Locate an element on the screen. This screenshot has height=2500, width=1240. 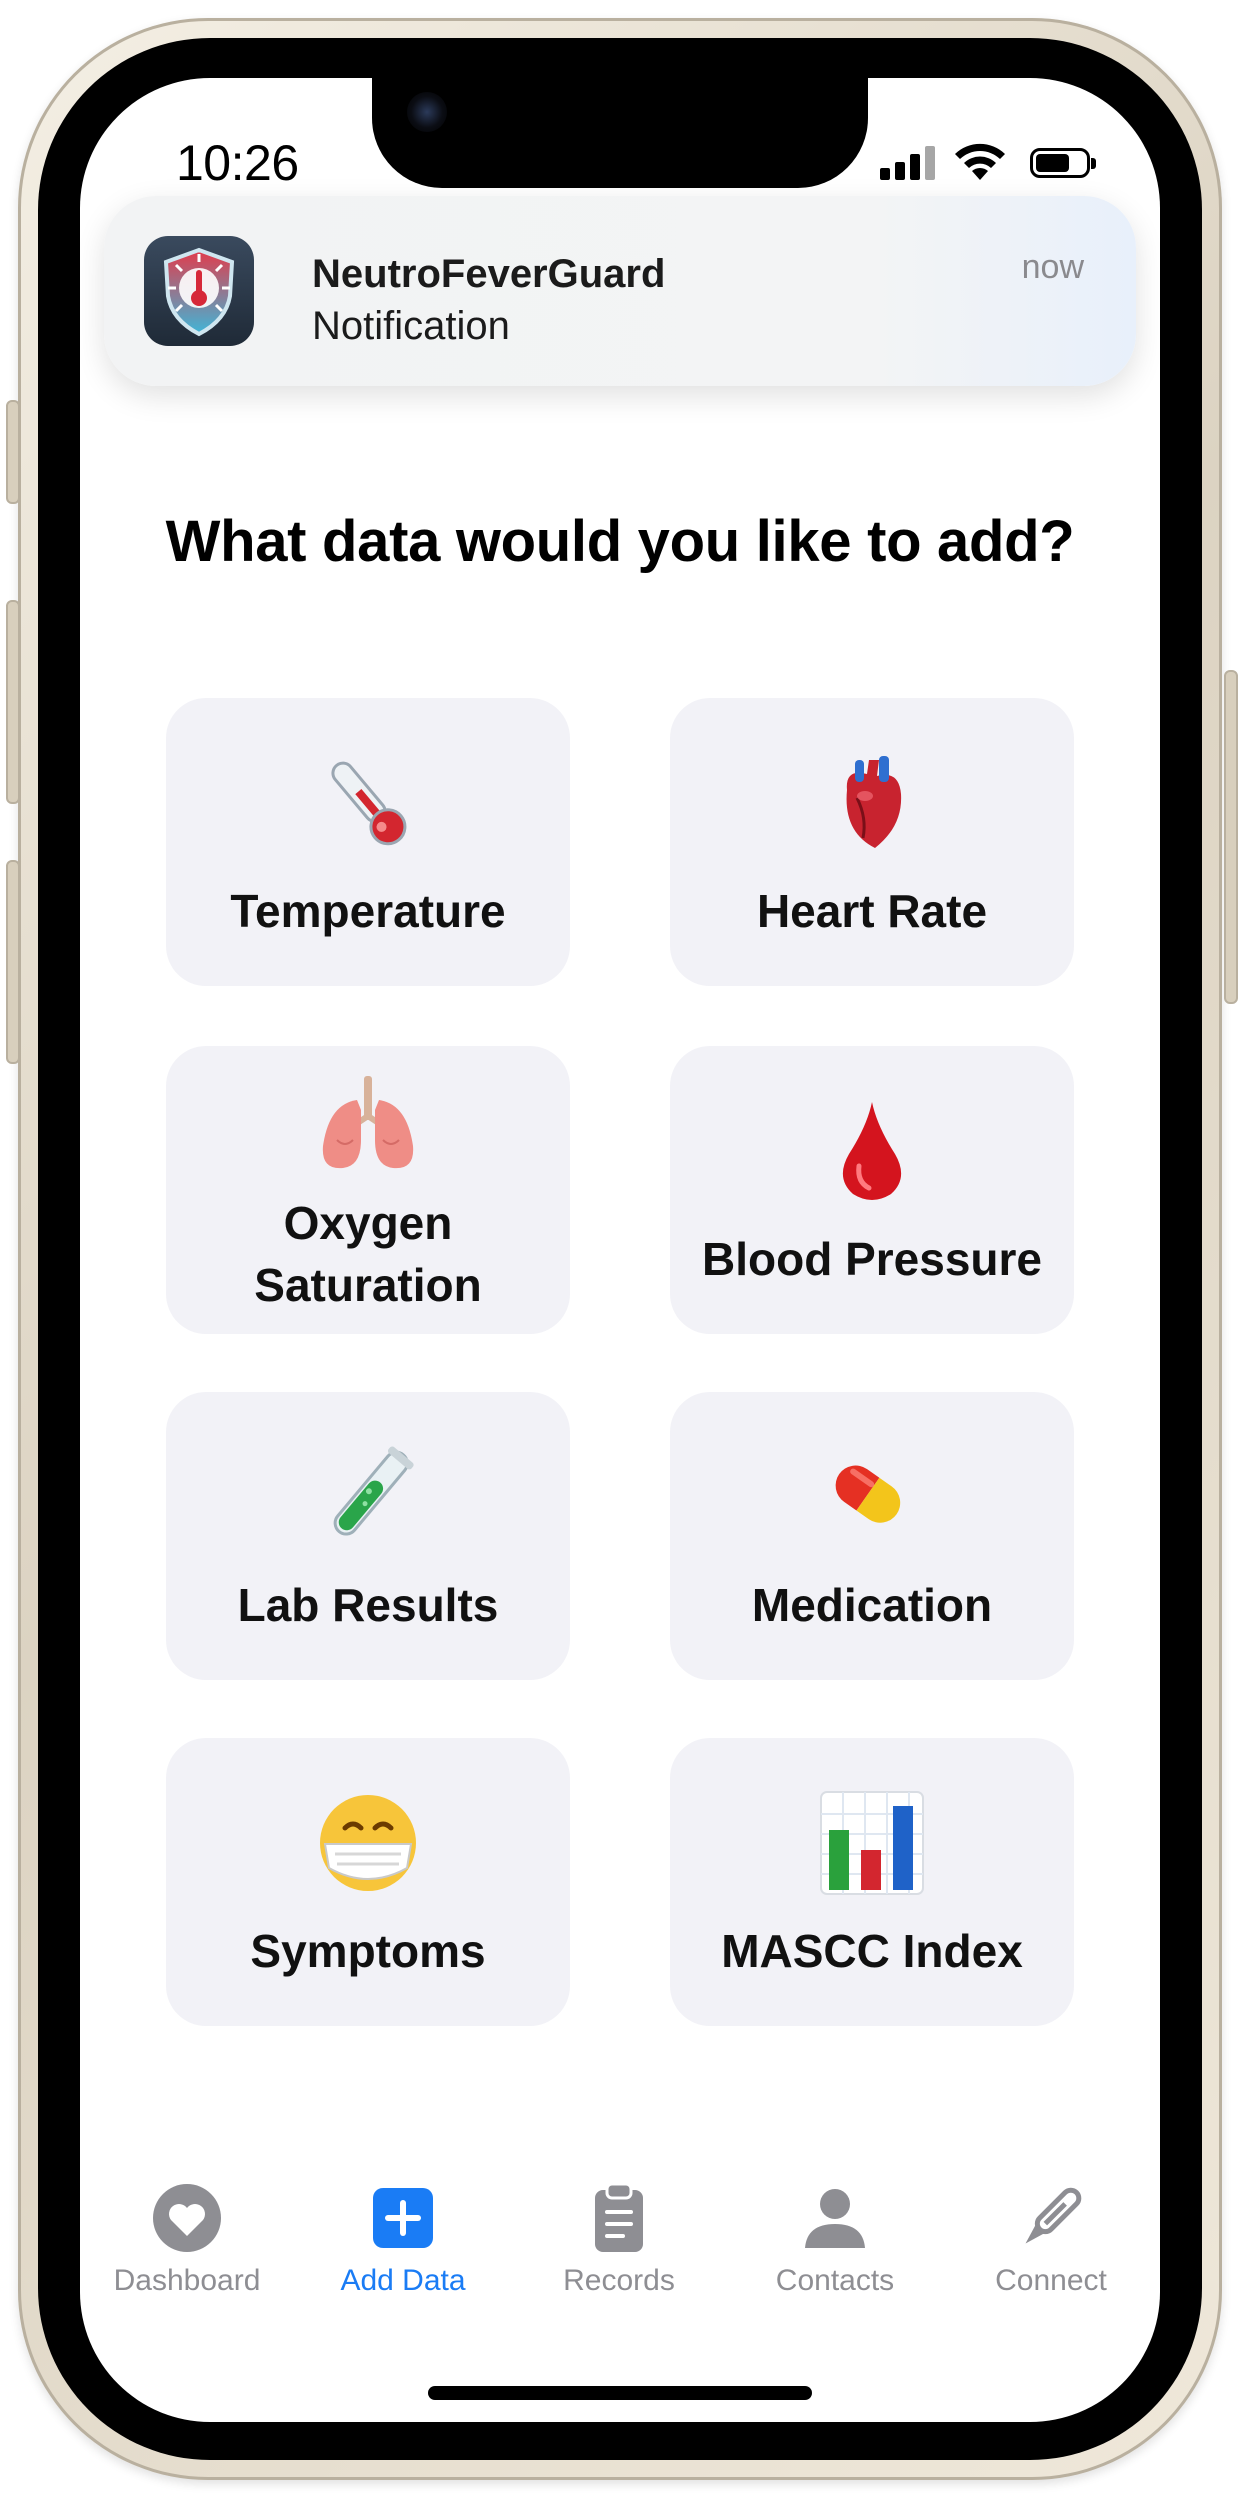
lungs-icon is located at coordinates (368, 1122).